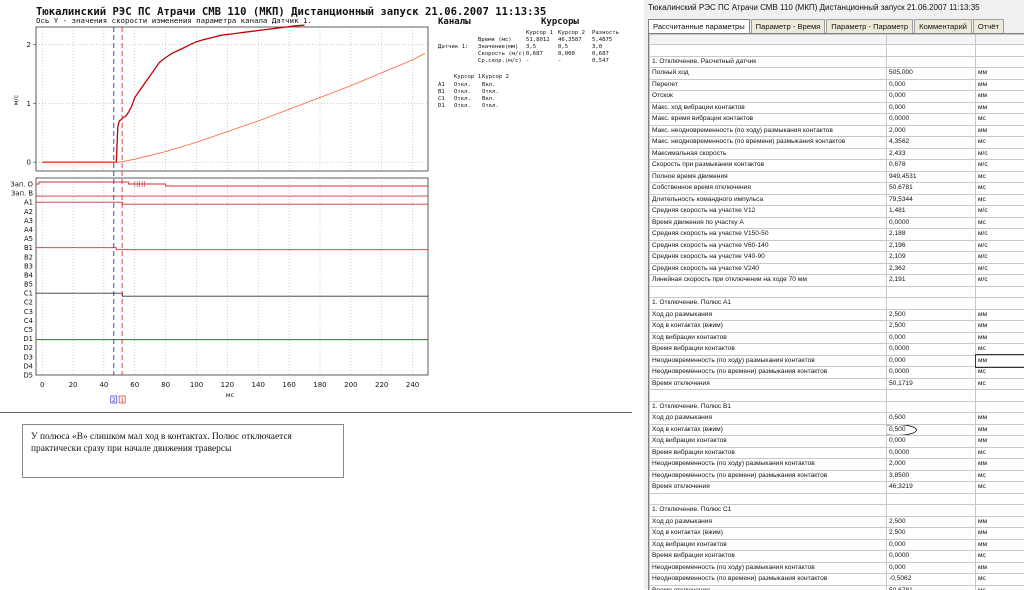 The width and height of the screenshot is (1024, 590). Describe the element at coordinates (931, 419) in the screenshot. I see `param-value-cell: 0,500` at that location.